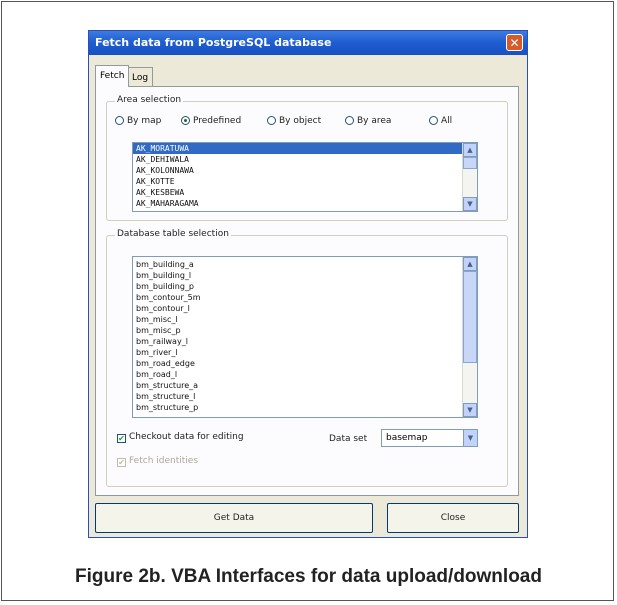 This screenshot has width=617, height=605. I want to click on tab-log: Log, so click(140, 77).